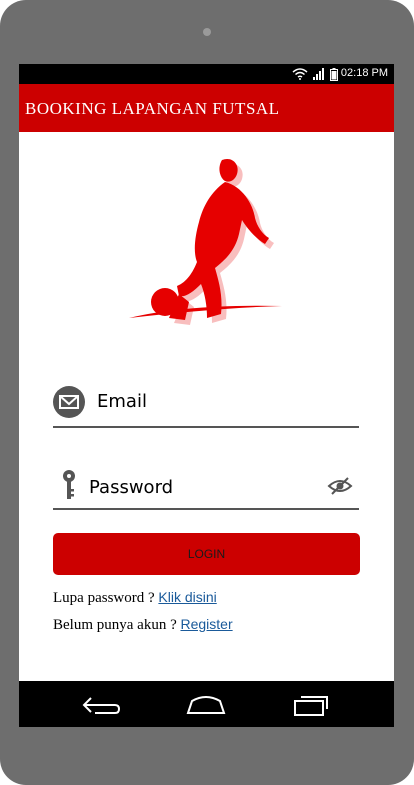 This screenshot has height=785, width=414. Describe the element at coordinates (300, 74) in the screenshot. I see `wifi-icon` at that location.